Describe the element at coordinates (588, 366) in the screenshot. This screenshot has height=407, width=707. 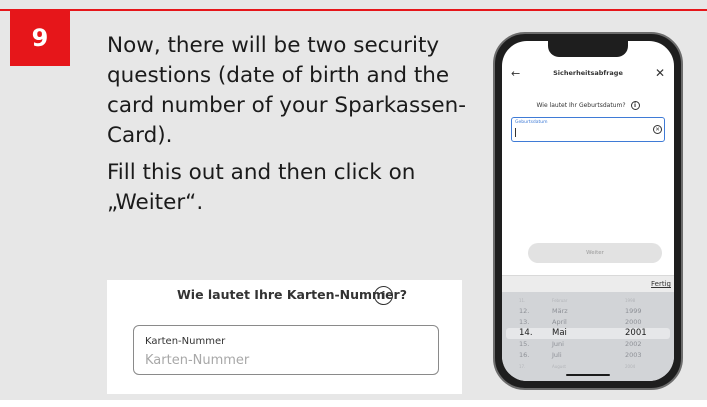
I see `picker-row: 17. August 2004` at that location.